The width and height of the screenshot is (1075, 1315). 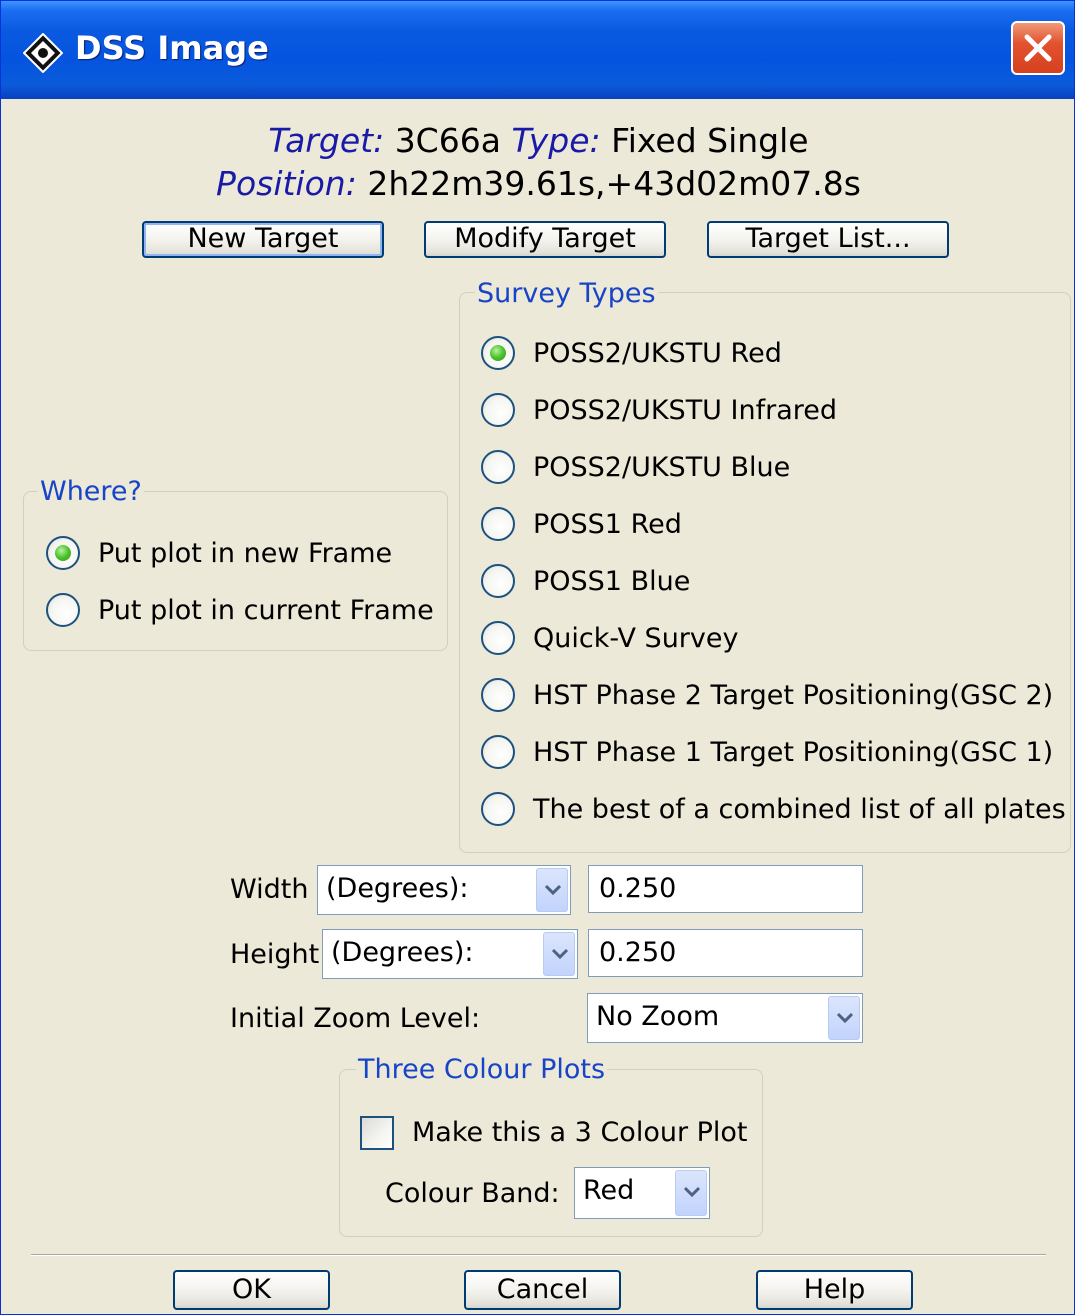 I want to click on where-legend: Where?, so click(x=91, y=491).